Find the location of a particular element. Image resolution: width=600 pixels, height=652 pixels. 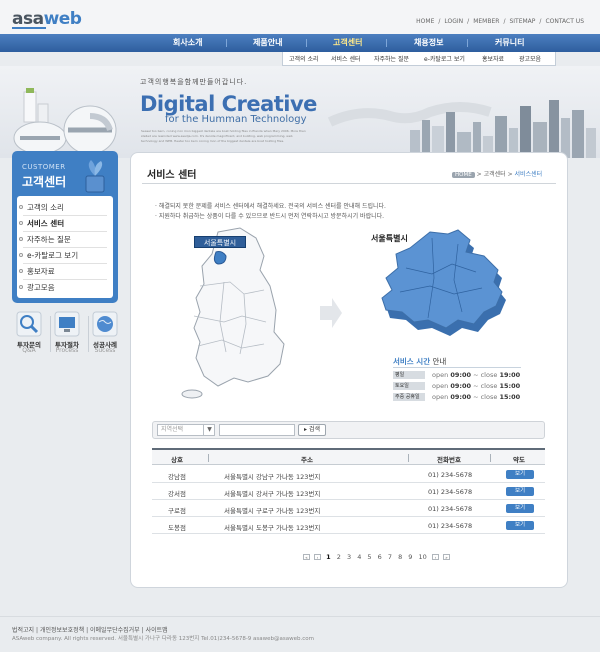

banner-tagline: 고객의행복을함께만들어갑니다. is located at coordinates (194, 82).